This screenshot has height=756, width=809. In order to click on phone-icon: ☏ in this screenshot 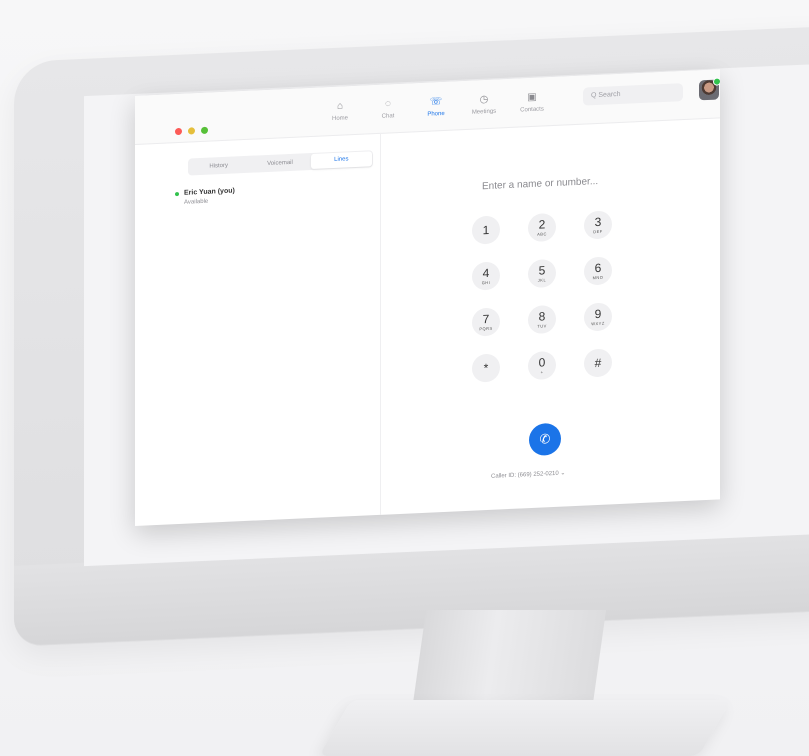, I will do `click(436, 102)`.